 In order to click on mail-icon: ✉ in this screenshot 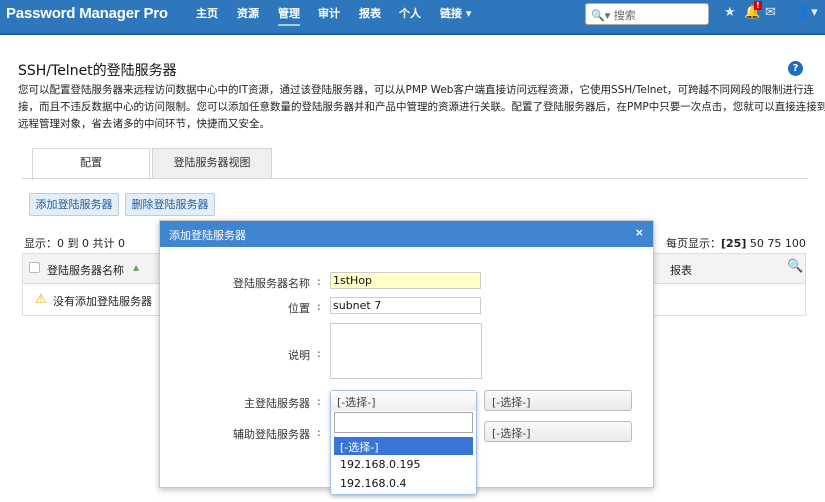, I will do `click(770, 12)`.